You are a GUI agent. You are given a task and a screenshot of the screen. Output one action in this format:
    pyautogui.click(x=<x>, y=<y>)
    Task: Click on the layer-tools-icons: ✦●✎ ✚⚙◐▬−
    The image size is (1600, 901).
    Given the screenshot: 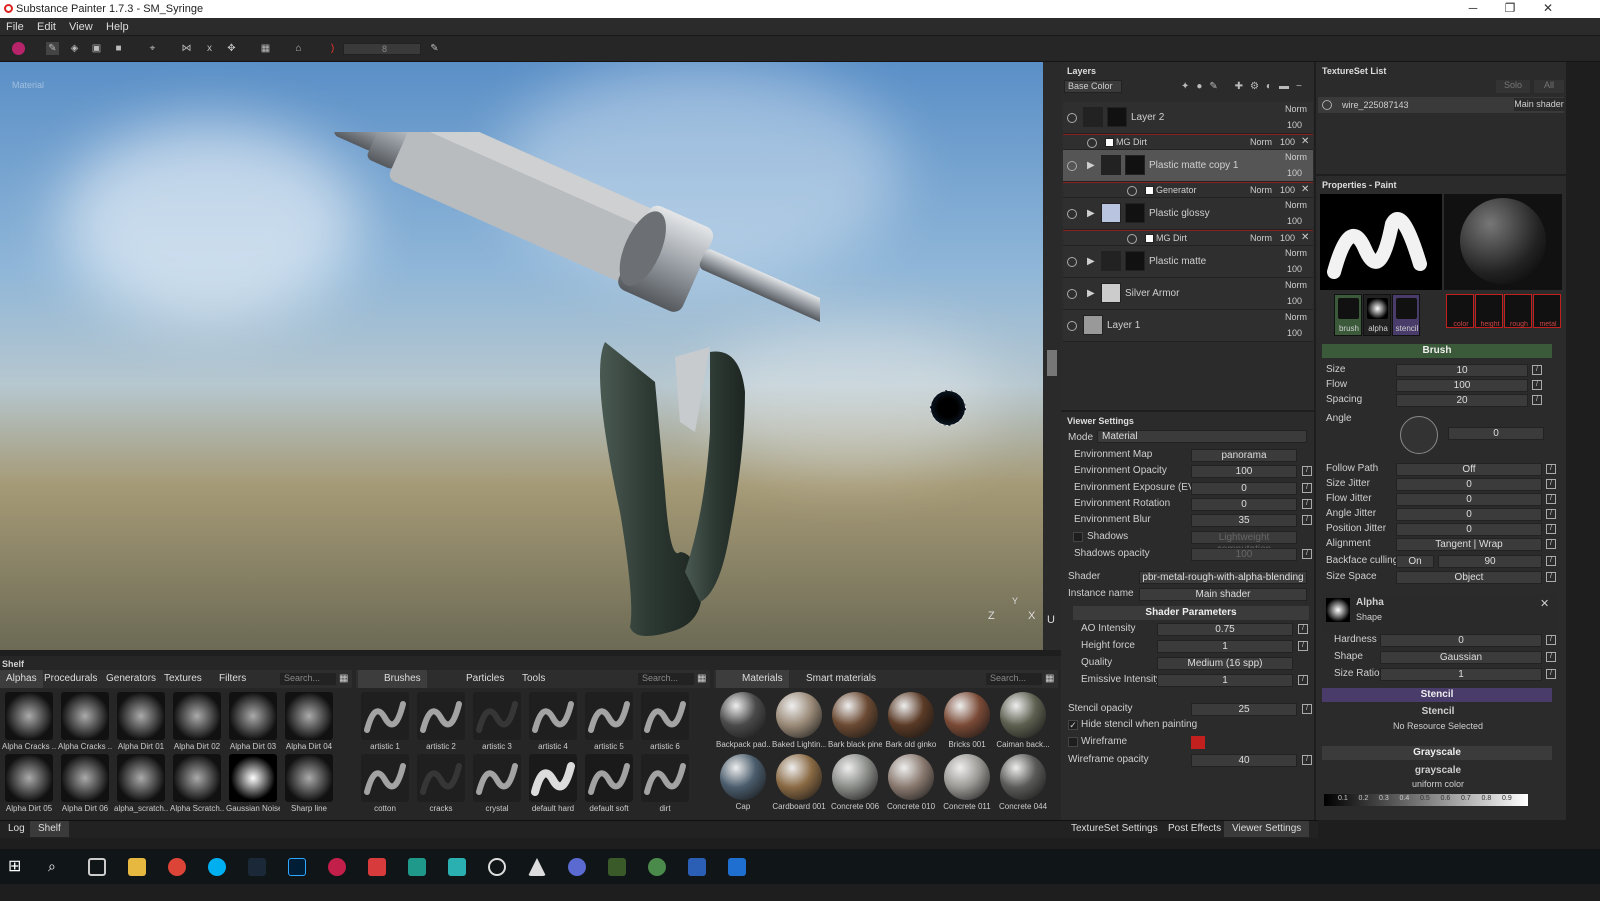 What is the action you would take?
    pyautogui.click(x=1245, y=86)
    